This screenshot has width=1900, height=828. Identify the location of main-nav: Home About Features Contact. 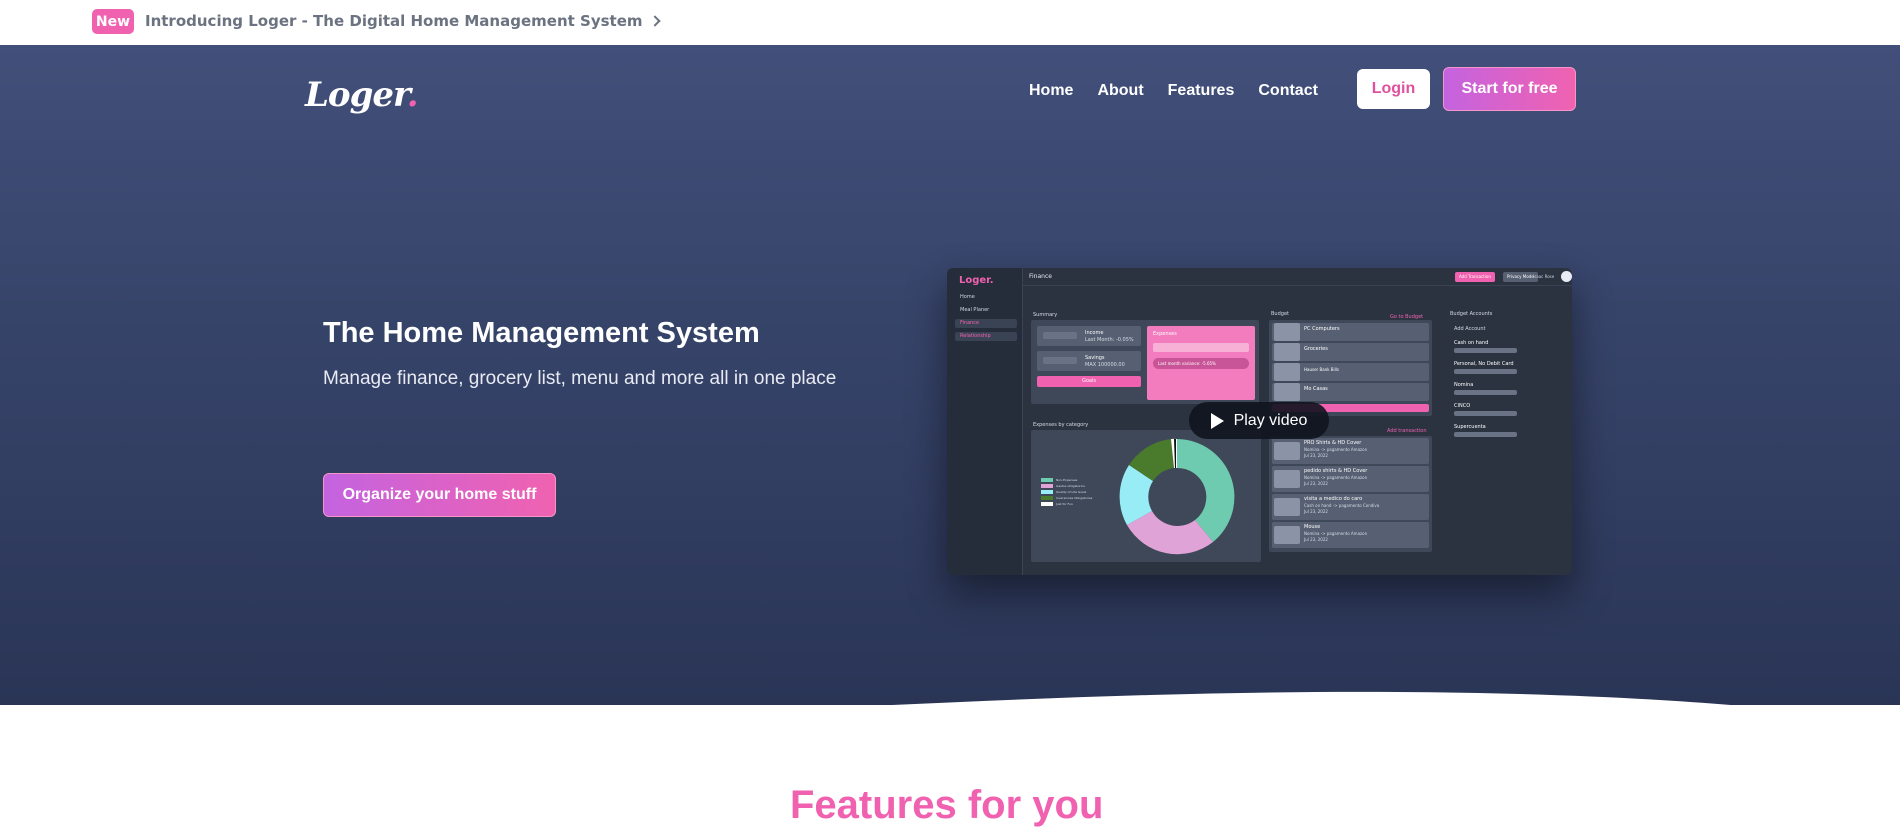
(1173, 91).